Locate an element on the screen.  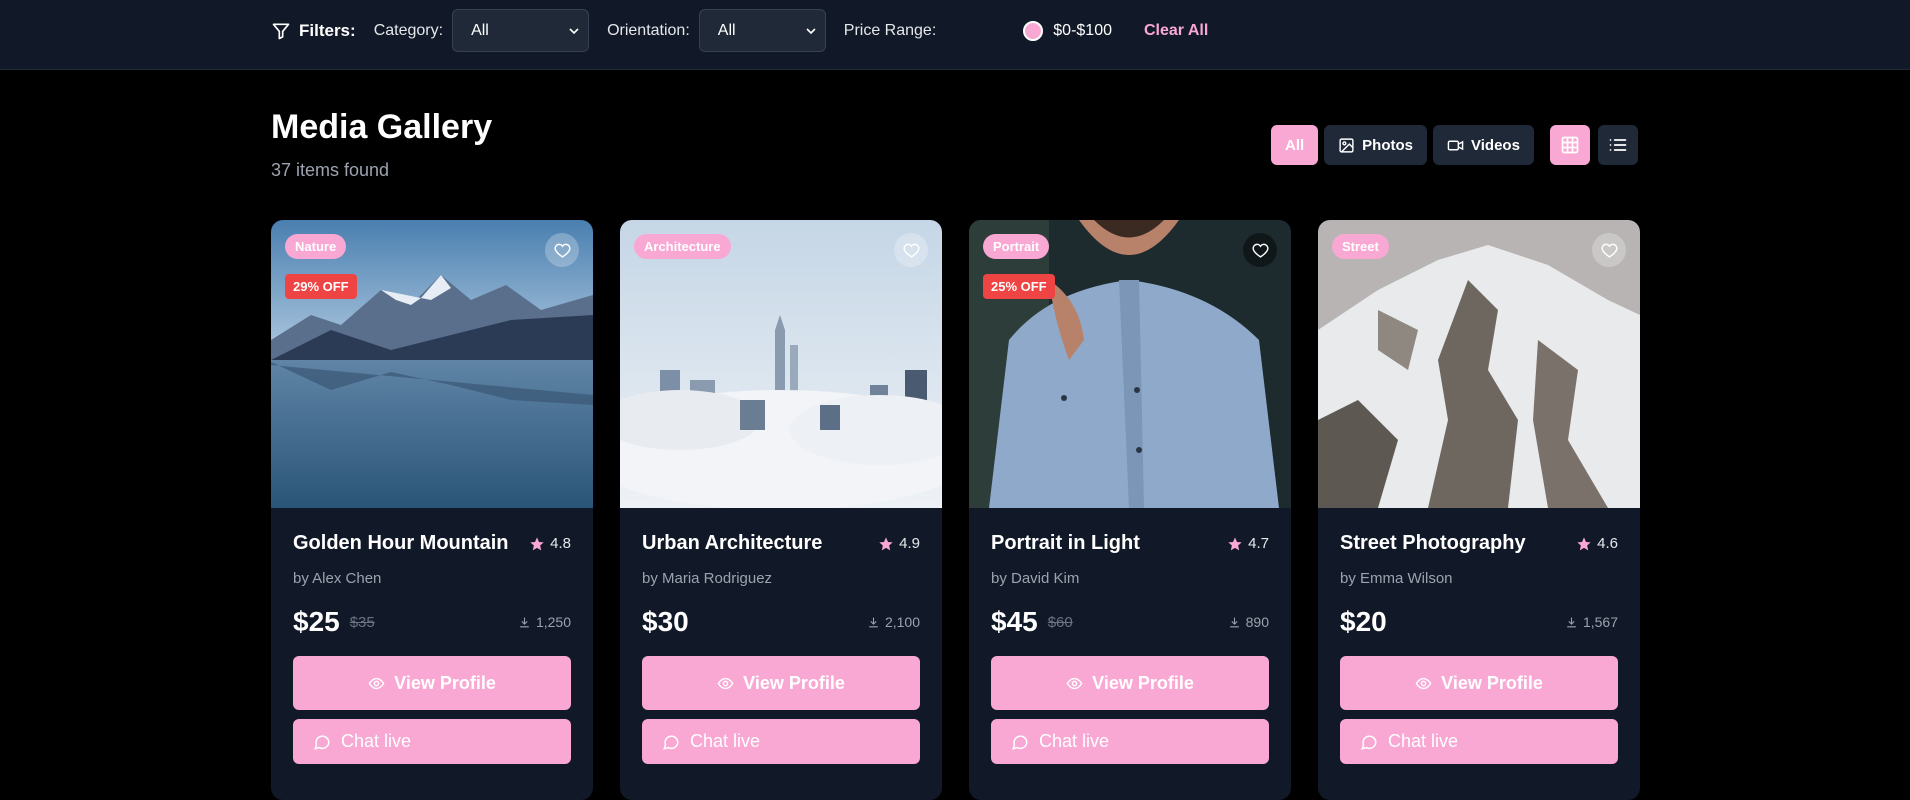
price-range-label: Price Range: is located at coordinates (890, 30).